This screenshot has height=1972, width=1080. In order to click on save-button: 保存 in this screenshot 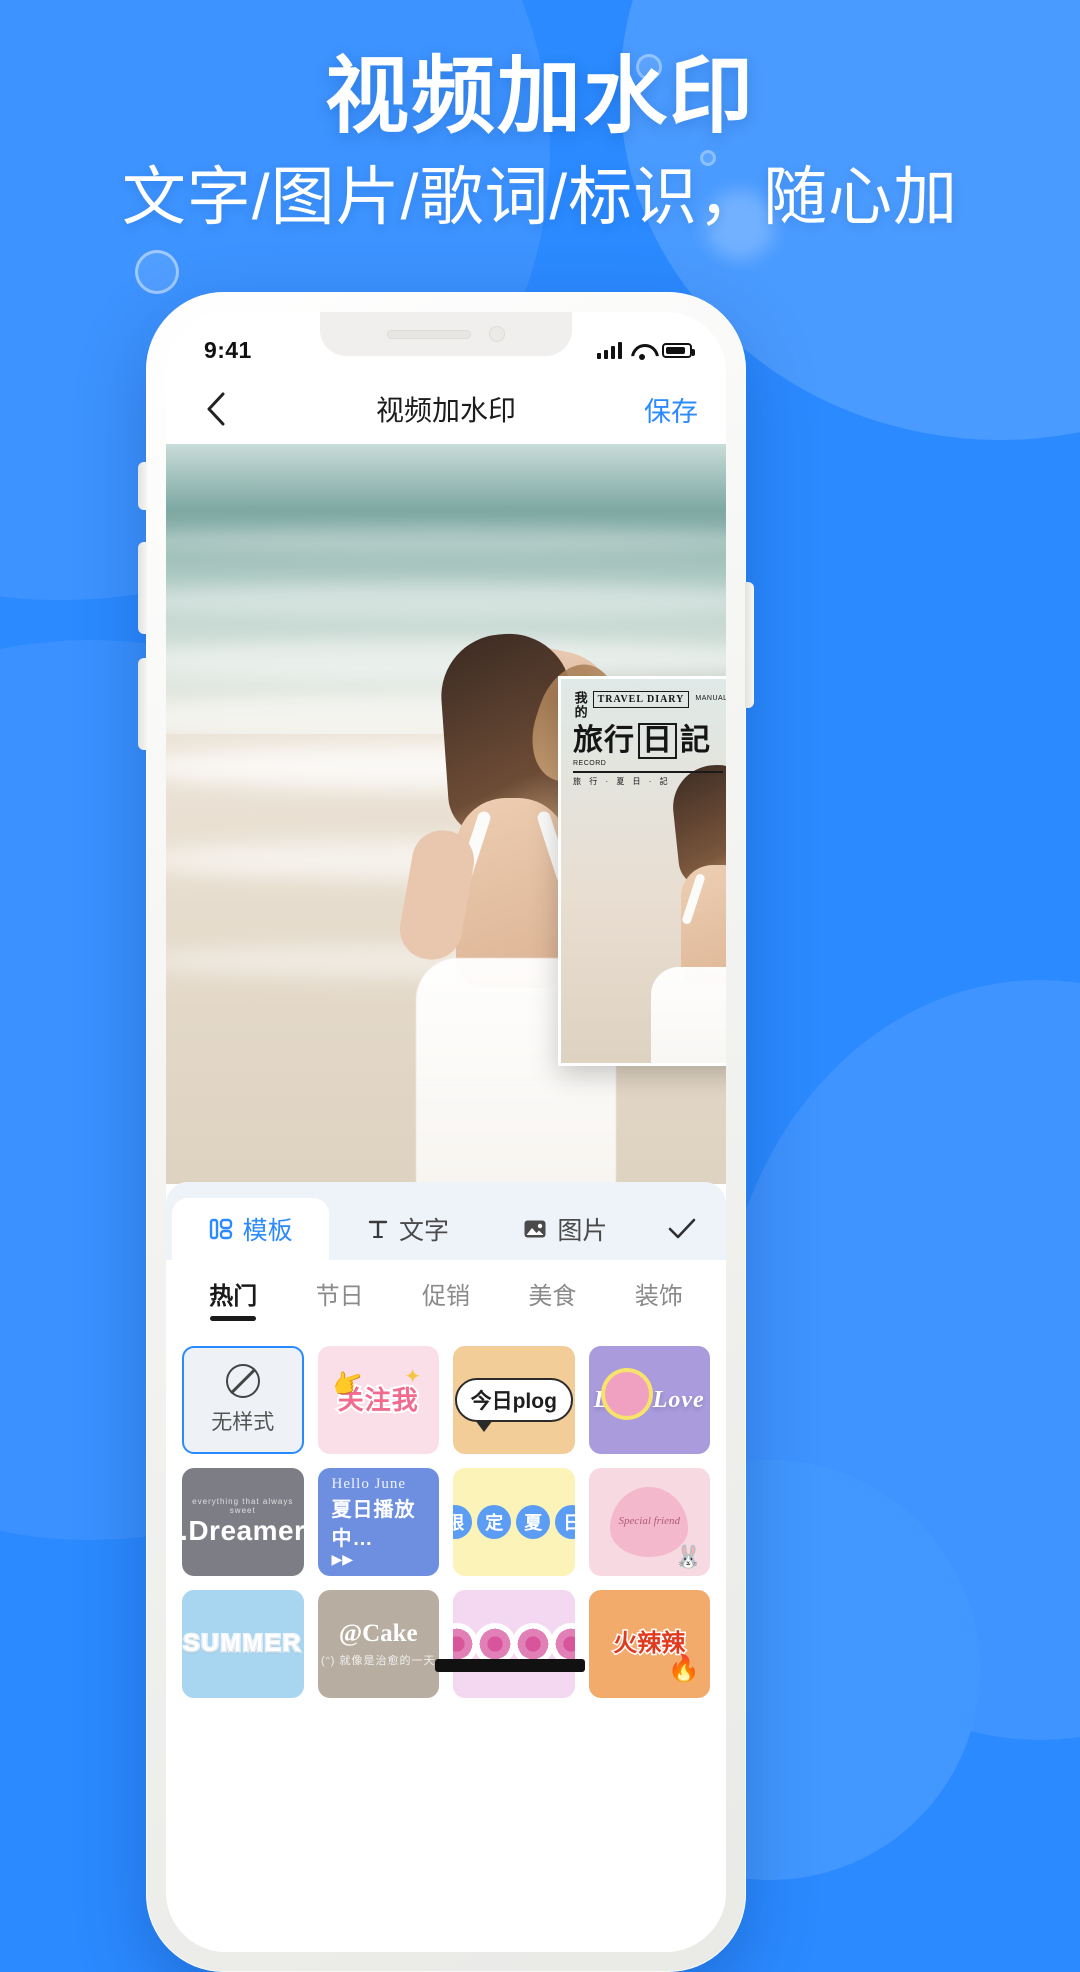, I will do `click(671, 409)`.